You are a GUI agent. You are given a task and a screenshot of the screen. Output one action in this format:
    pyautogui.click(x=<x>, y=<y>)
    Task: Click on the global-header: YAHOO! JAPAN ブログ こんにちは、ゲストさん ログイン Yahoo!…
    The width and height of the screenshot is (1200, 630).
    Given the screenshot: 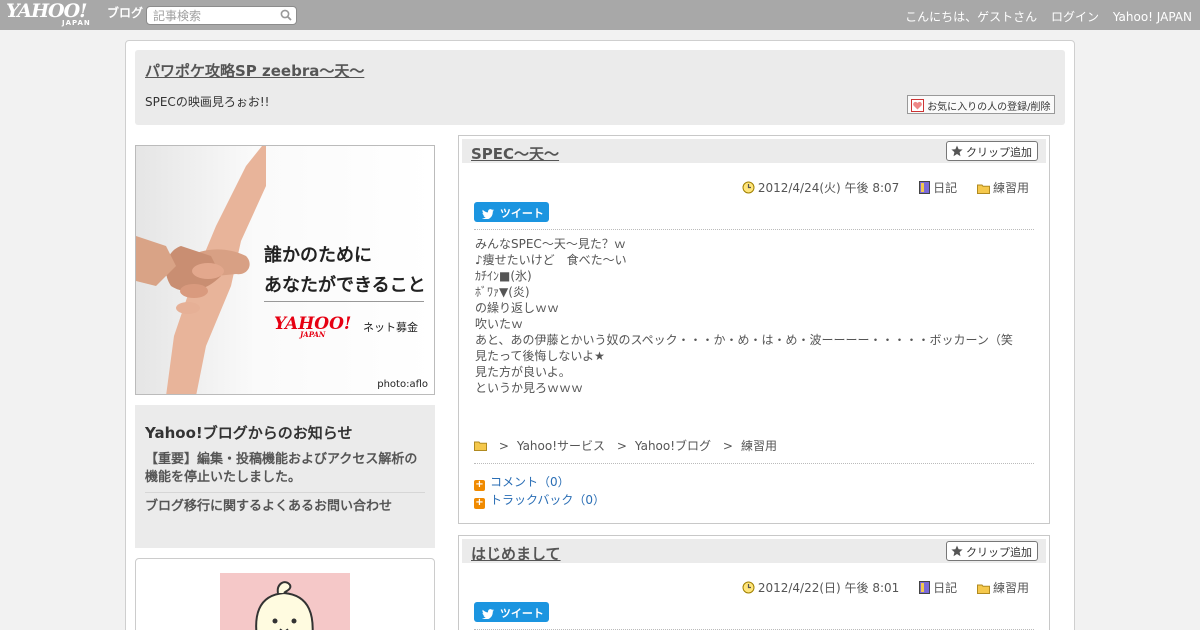 What is the action you would take?
    pyautogui.click(x=600, y=15)
    